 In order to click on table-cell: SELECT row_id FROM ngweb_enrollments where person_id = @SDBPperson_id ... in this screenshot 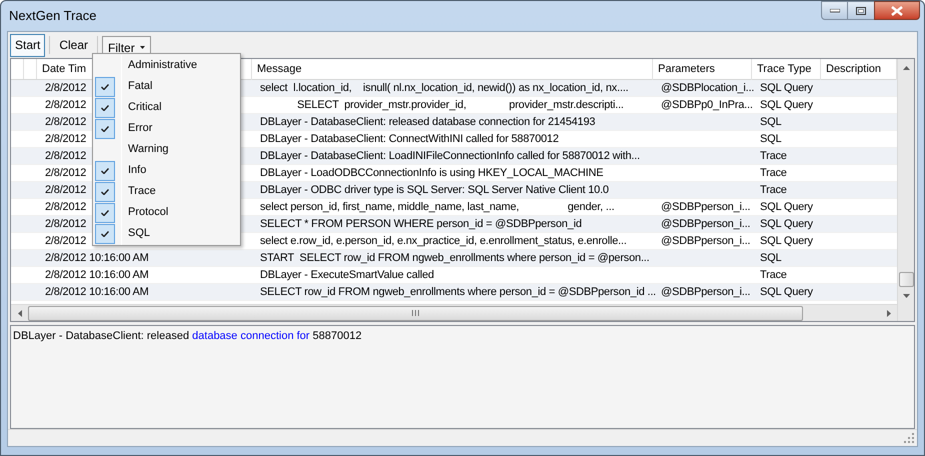, I will do `click(458, 292)`.